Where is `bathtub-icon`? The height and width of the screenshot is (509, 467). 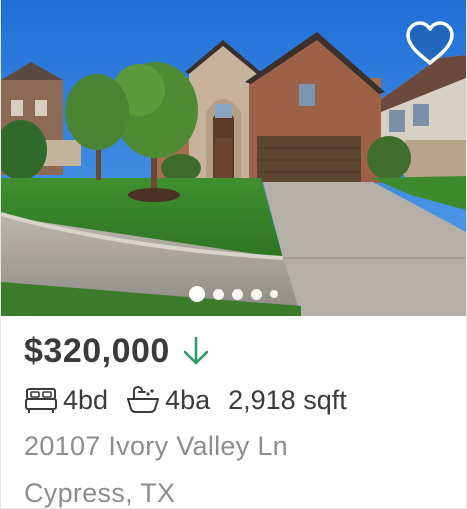 bathtub-icon is located at coordinates (143, 399).